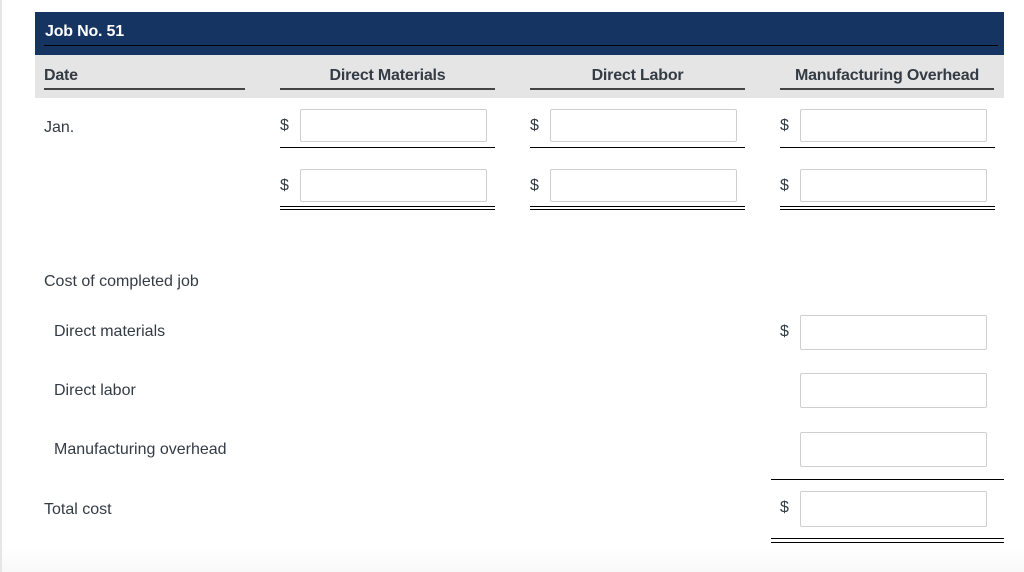  What do you see at coordinates (893, 509) in the screenshot?
I see `total-cost-input` at bounding box center [893, 509].